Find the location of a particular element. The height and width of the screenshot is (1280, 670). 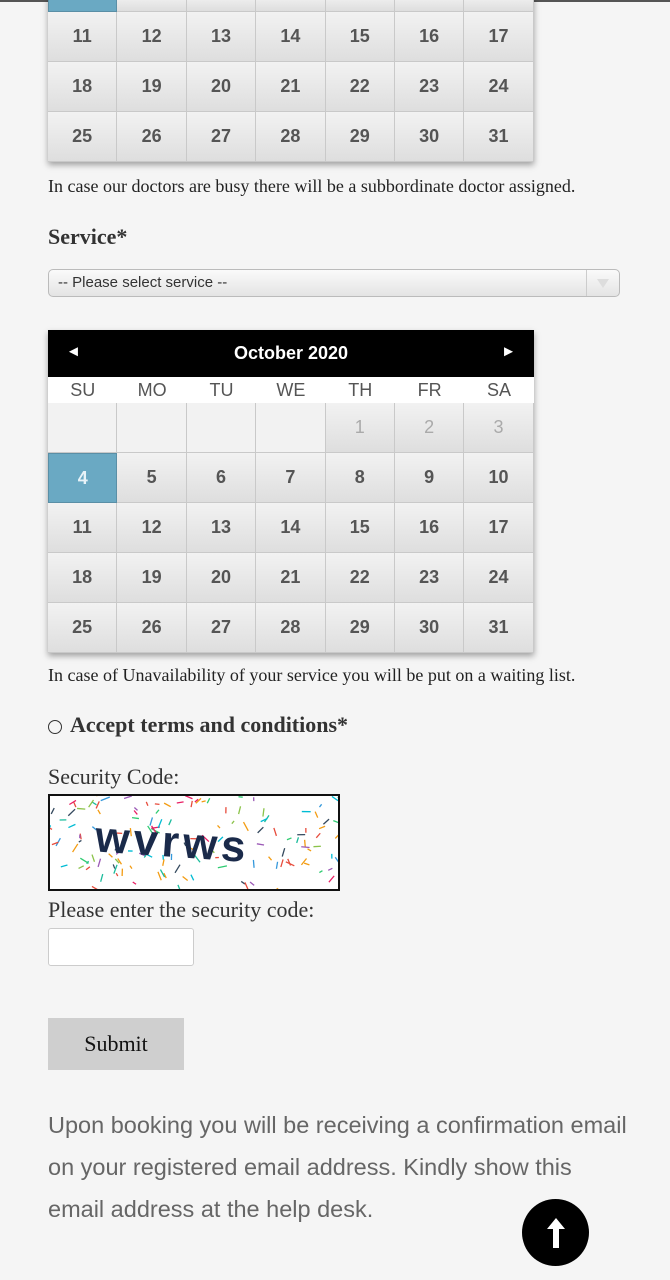

terms-radio is located at coordinates (55, 726).